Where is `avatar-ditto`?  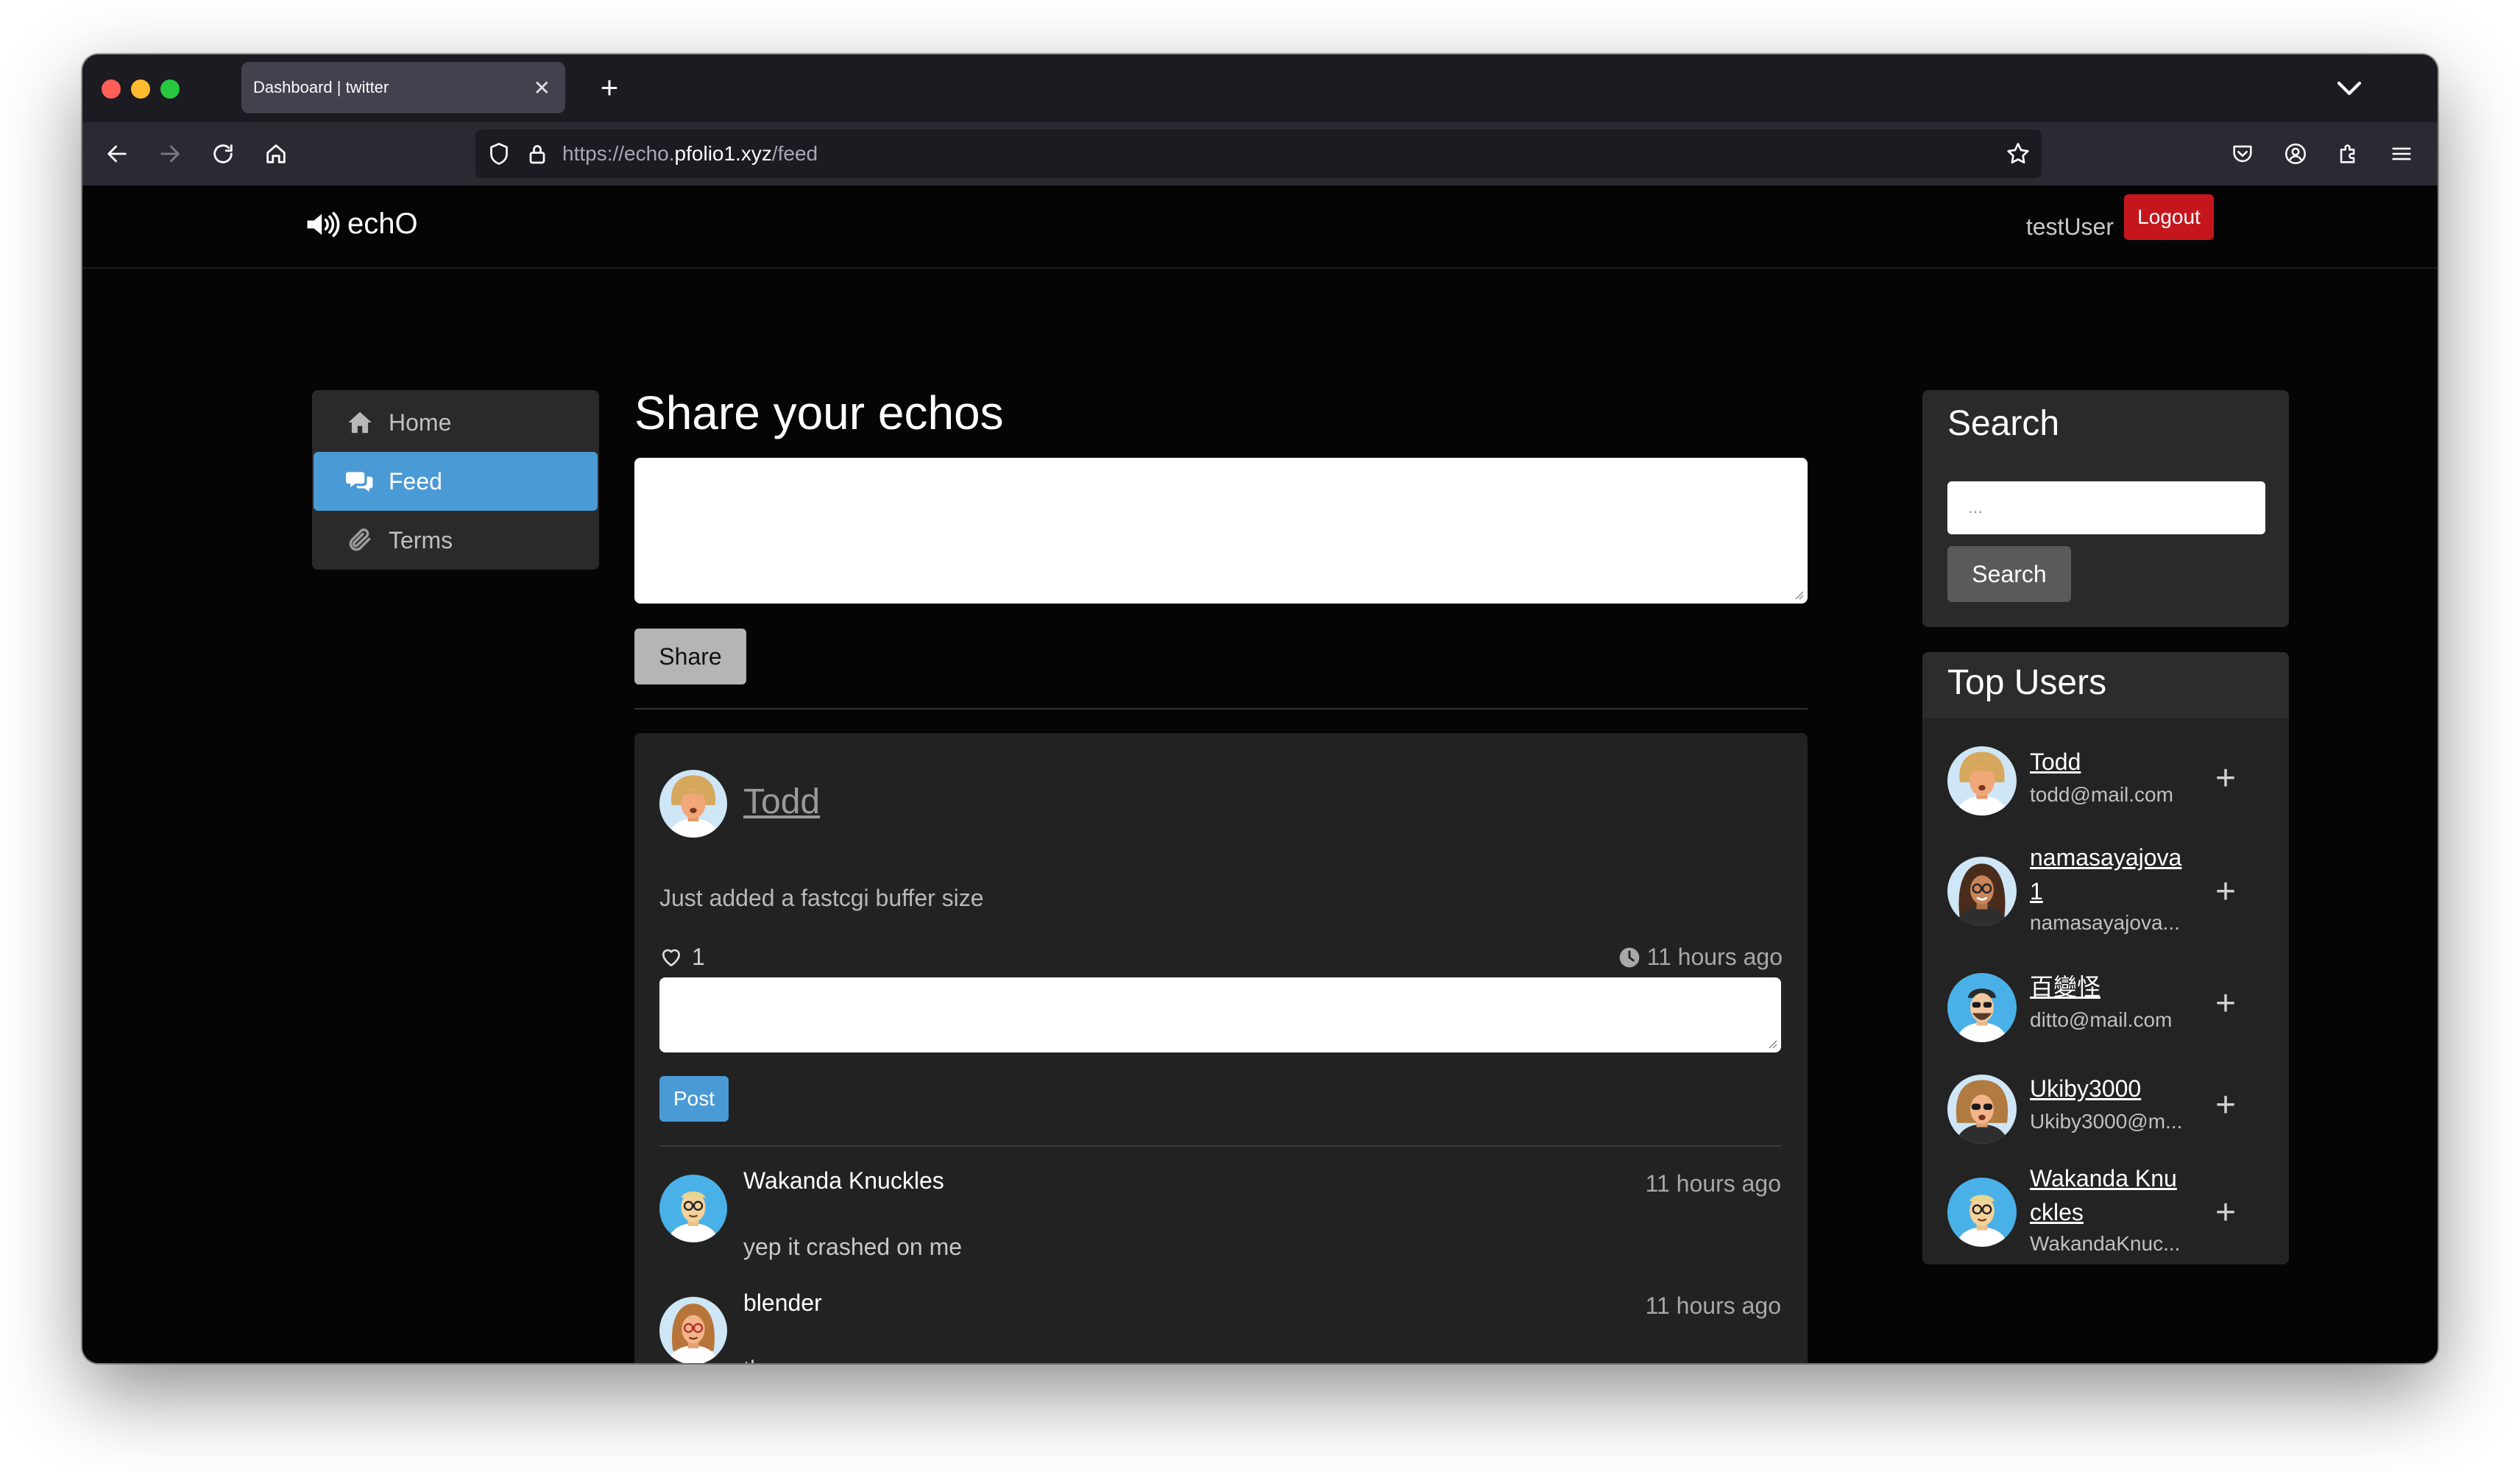
avatar-ditto is located at coordinates (1982, 1007).